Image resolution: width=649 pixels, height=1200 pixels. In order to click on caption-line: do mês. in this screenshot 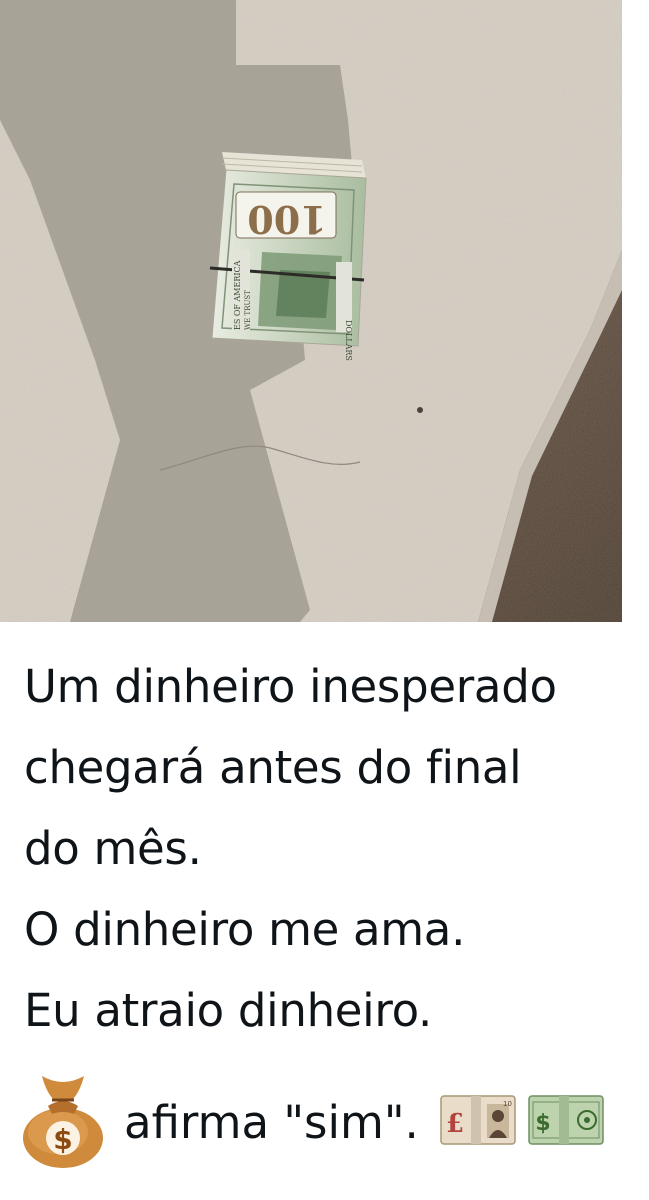, I will do `click(113, 848)`.